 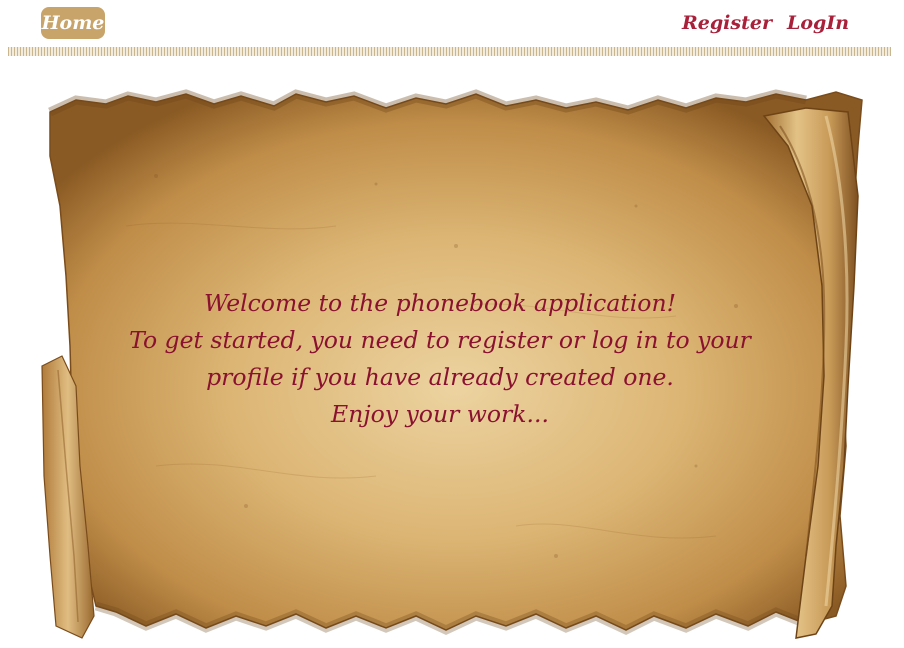 I want to click on top-navigation: Home Register LogIn, so click(x=452, y=24).